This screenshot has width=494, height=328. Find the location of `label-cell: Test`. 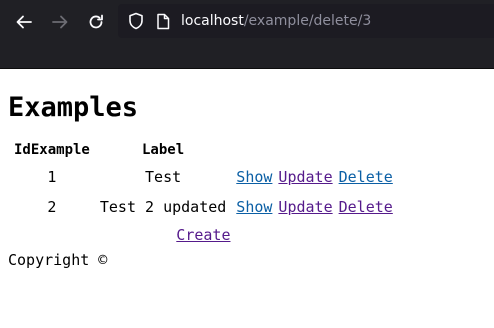

label-cell: Test is located at coordinates (163, 177).